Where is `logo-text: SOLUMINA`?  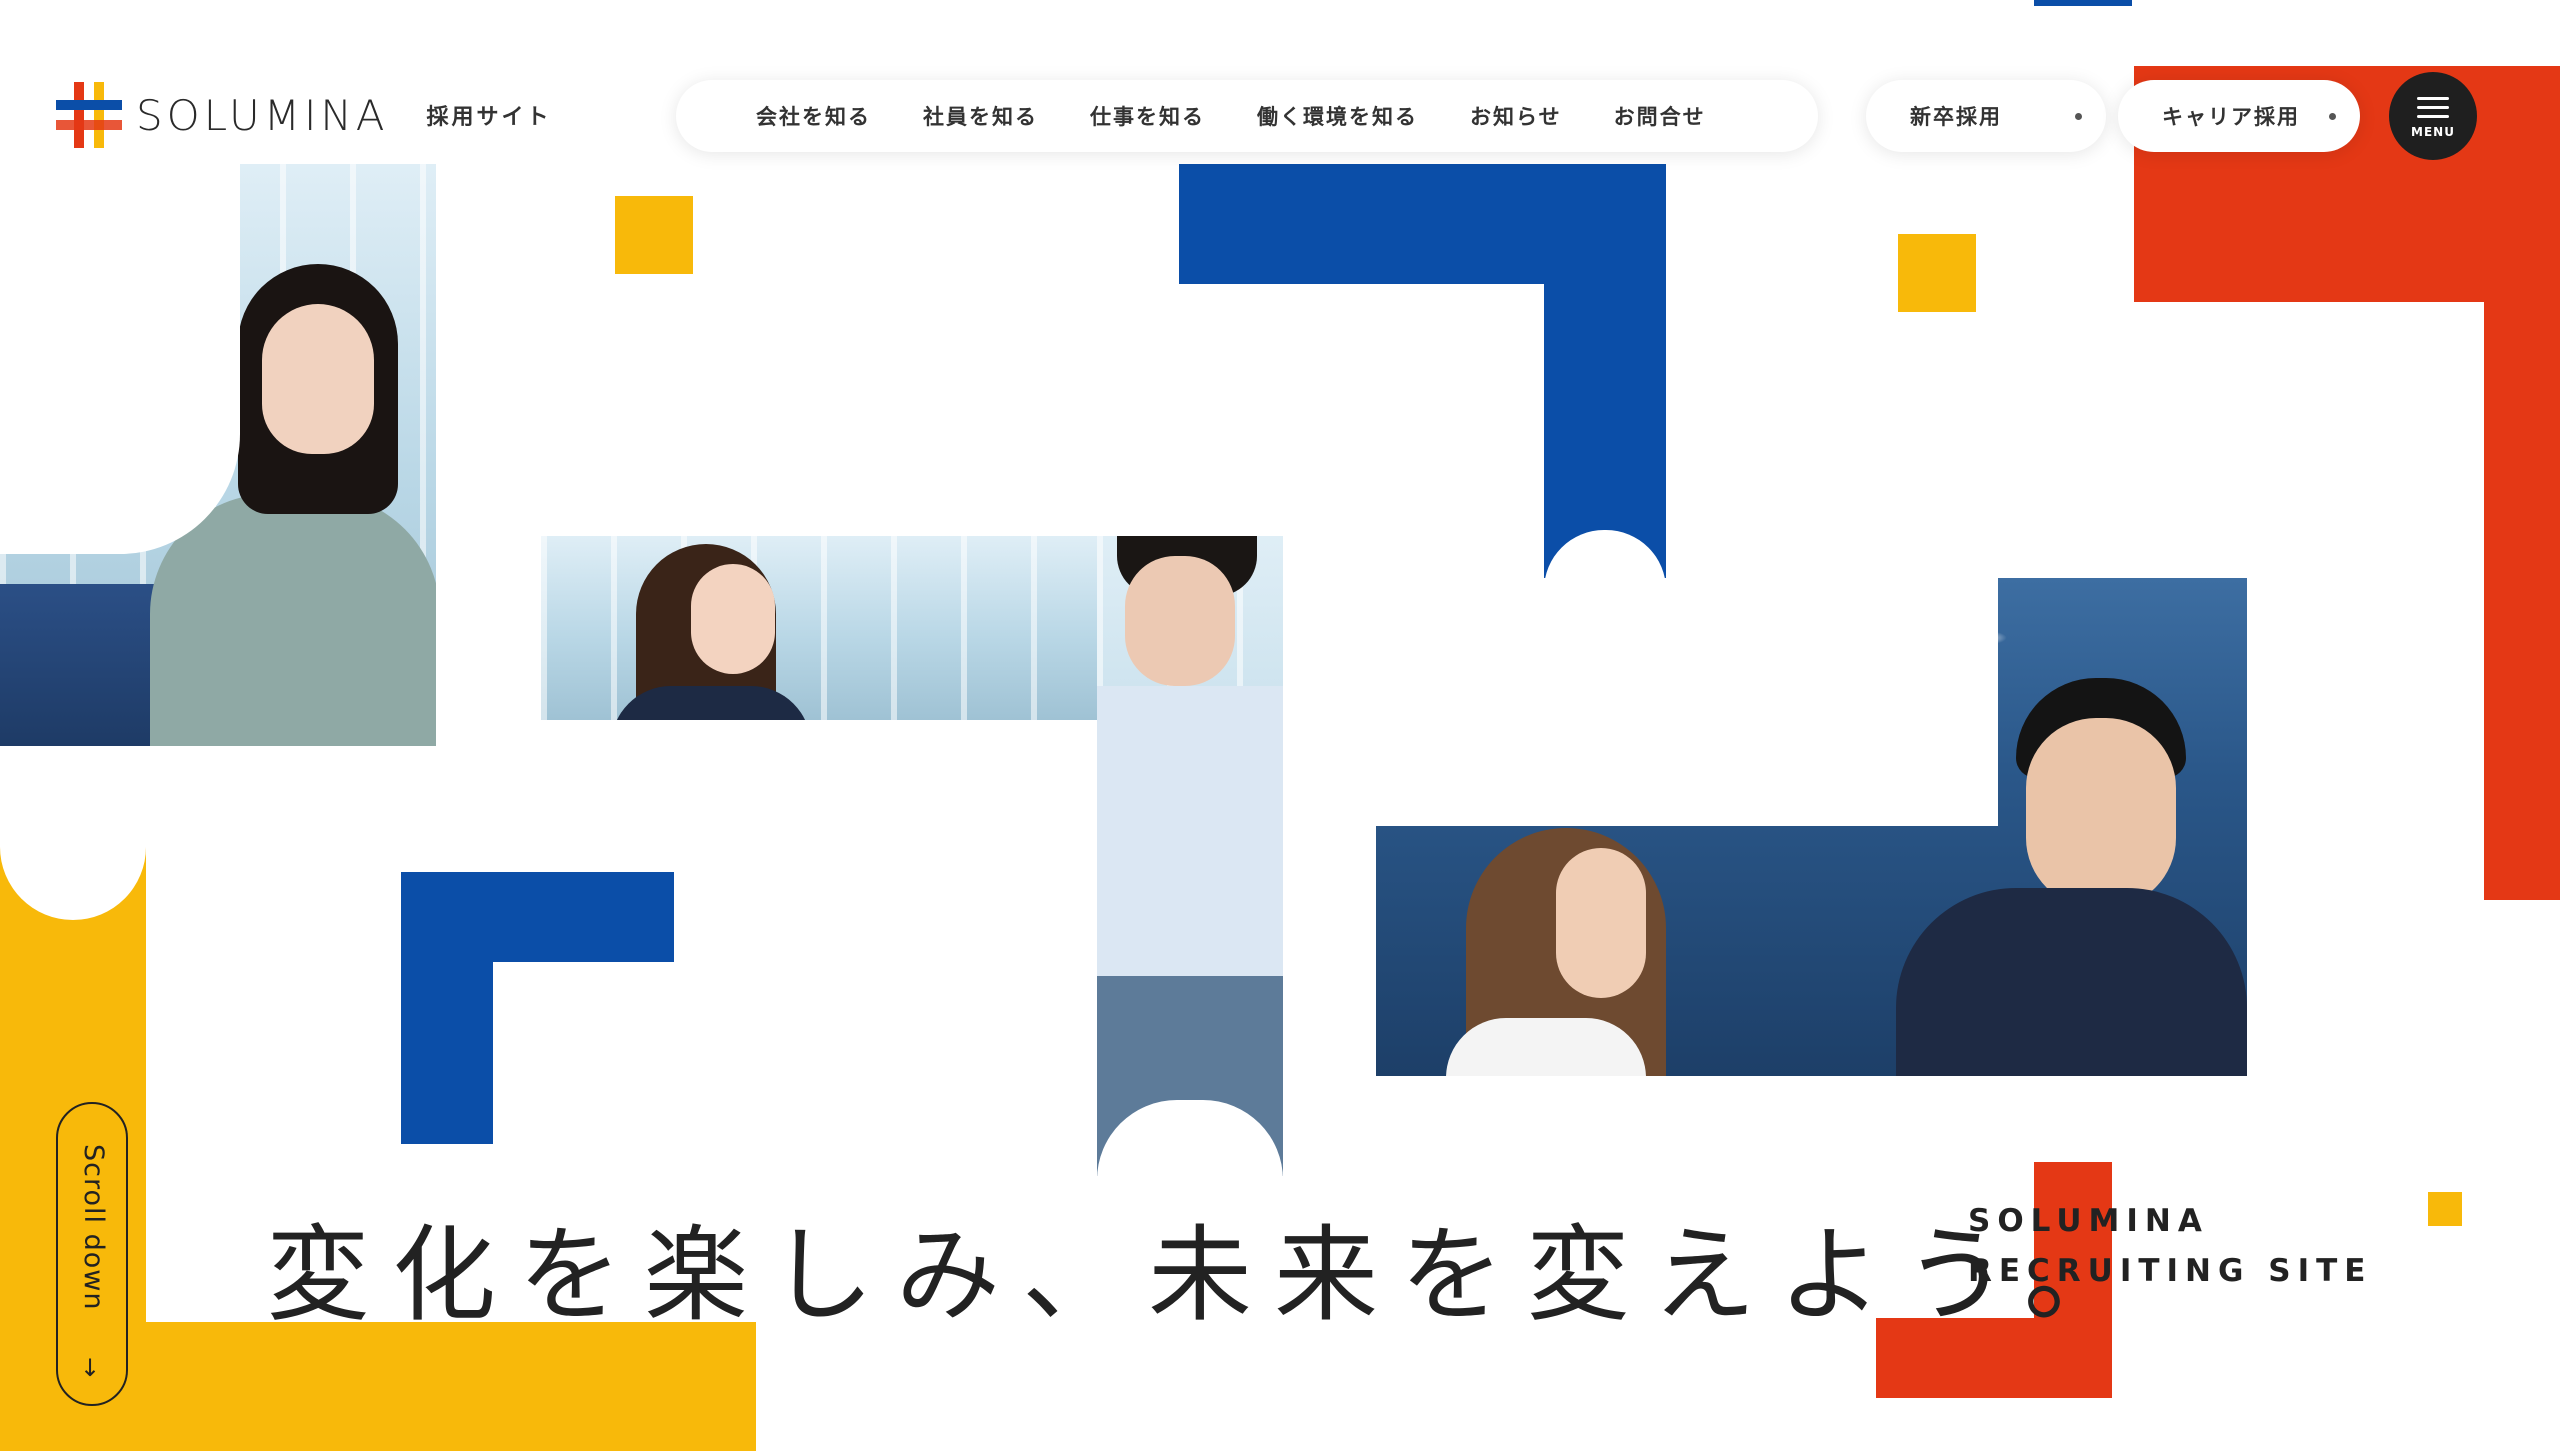
logo-text: SOLUMINA is located at coordinates (262, 115).